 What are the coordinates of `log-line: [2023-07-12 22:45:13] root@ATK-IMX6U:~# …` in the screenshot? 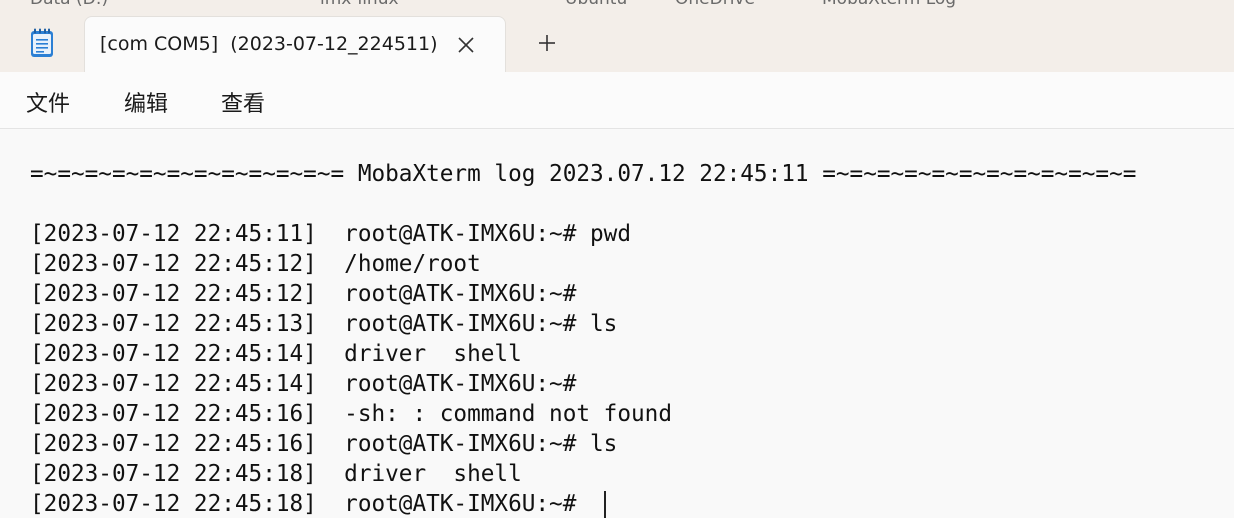 It's located at (324, 324).